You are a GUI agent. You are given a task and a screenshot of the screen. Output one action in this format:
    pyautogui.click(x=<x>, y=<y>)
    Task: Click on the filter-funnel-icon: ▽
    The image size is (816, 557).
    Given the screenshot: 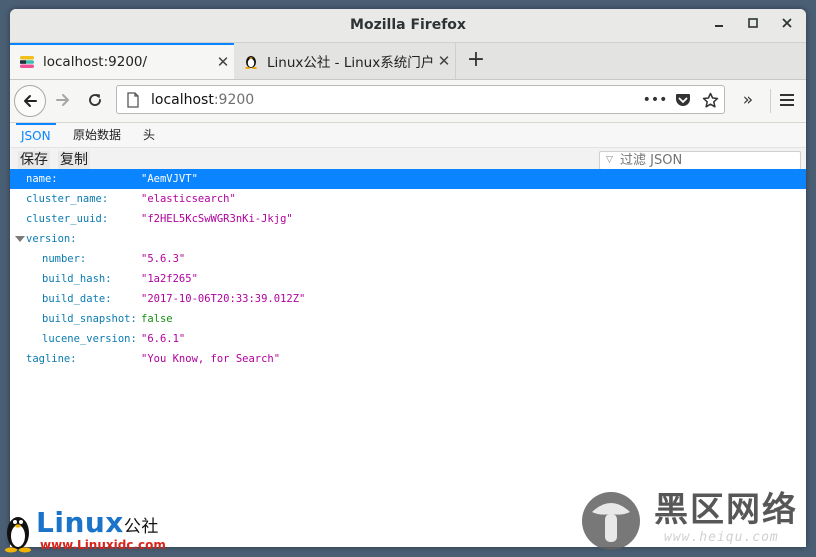 What is the action you would take?
    pyautogui.click(x=609, y=160)
    